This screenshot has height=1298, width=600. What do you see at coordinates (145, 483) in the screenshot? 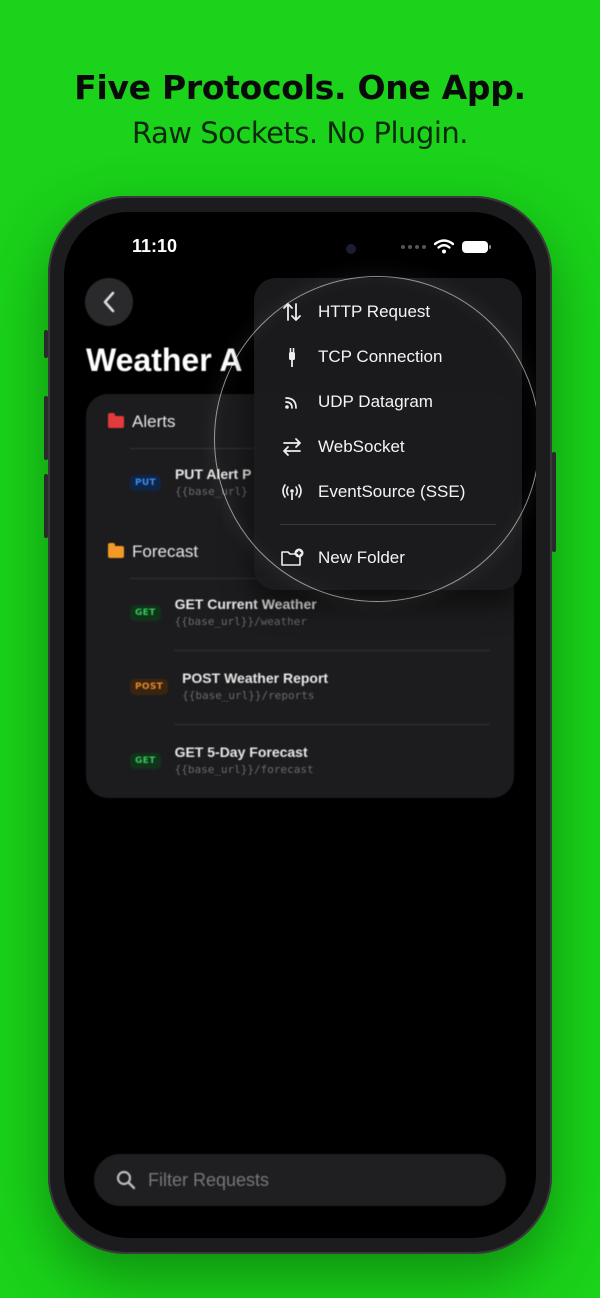
I see `method-badge: PUT` at bounding box center [145, 483].